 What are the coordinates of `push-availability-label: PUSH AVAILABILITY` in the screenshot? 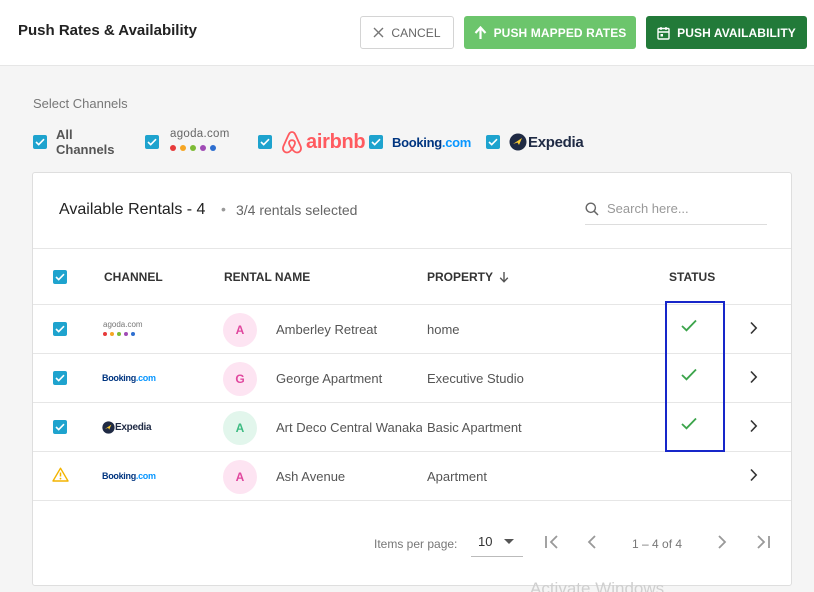 It's located at (736, 32).